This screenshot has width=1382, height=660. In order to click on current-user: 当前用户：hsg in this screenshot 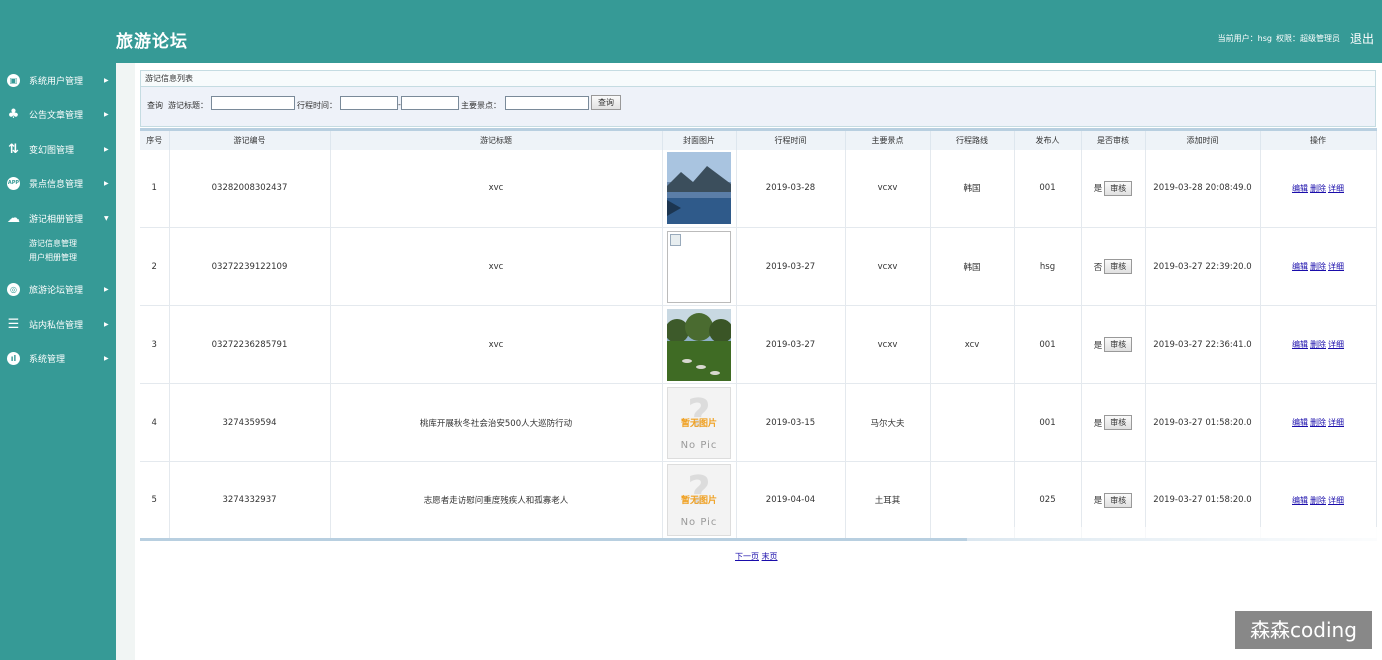, I will do `click(1244, 38)`.